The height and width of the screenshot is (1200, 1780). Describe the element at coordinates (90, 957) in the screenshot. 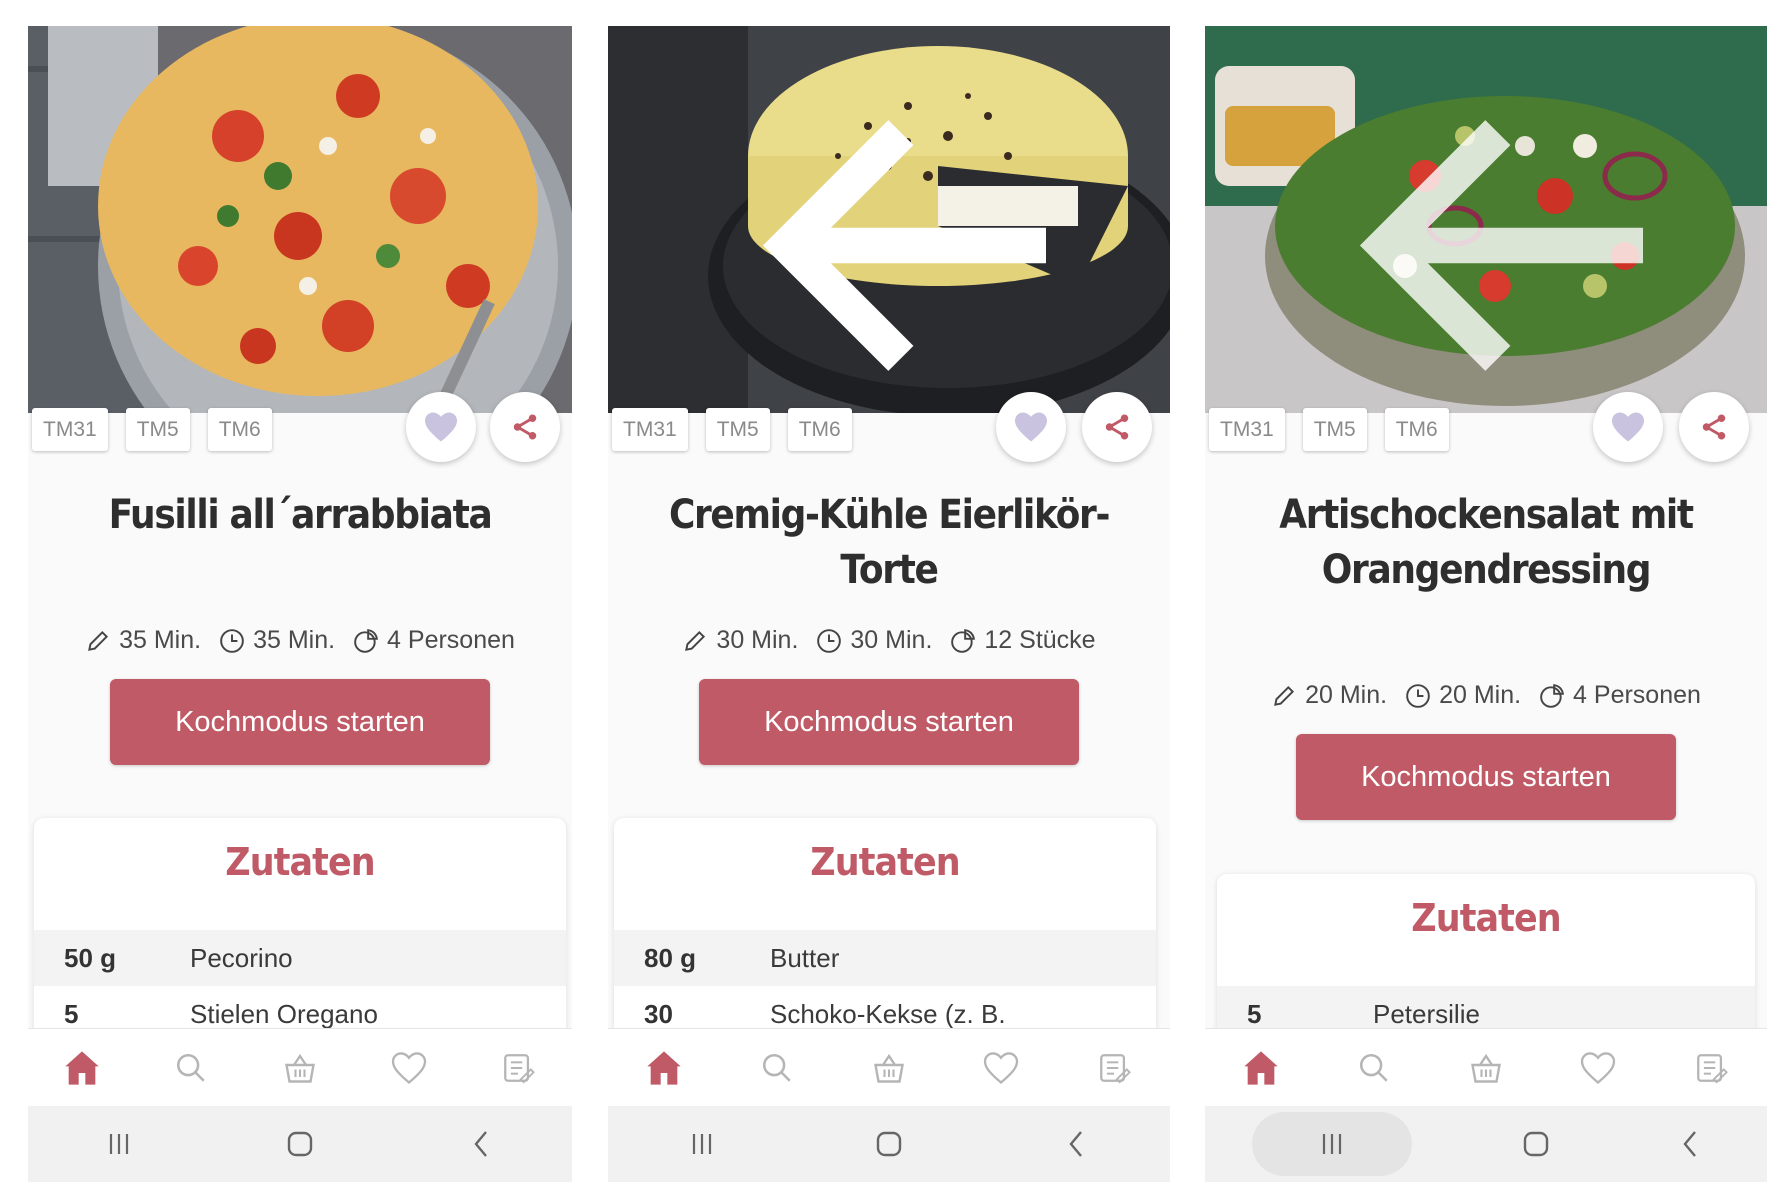

I see `ingredient-quantity: 50 g` at that location.